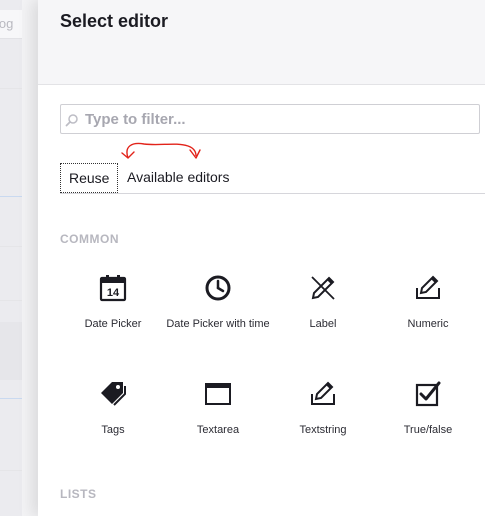 The height and width of the screenshot is (516, 485). I want to click on editor-tags: Tags, so click(113, 410).